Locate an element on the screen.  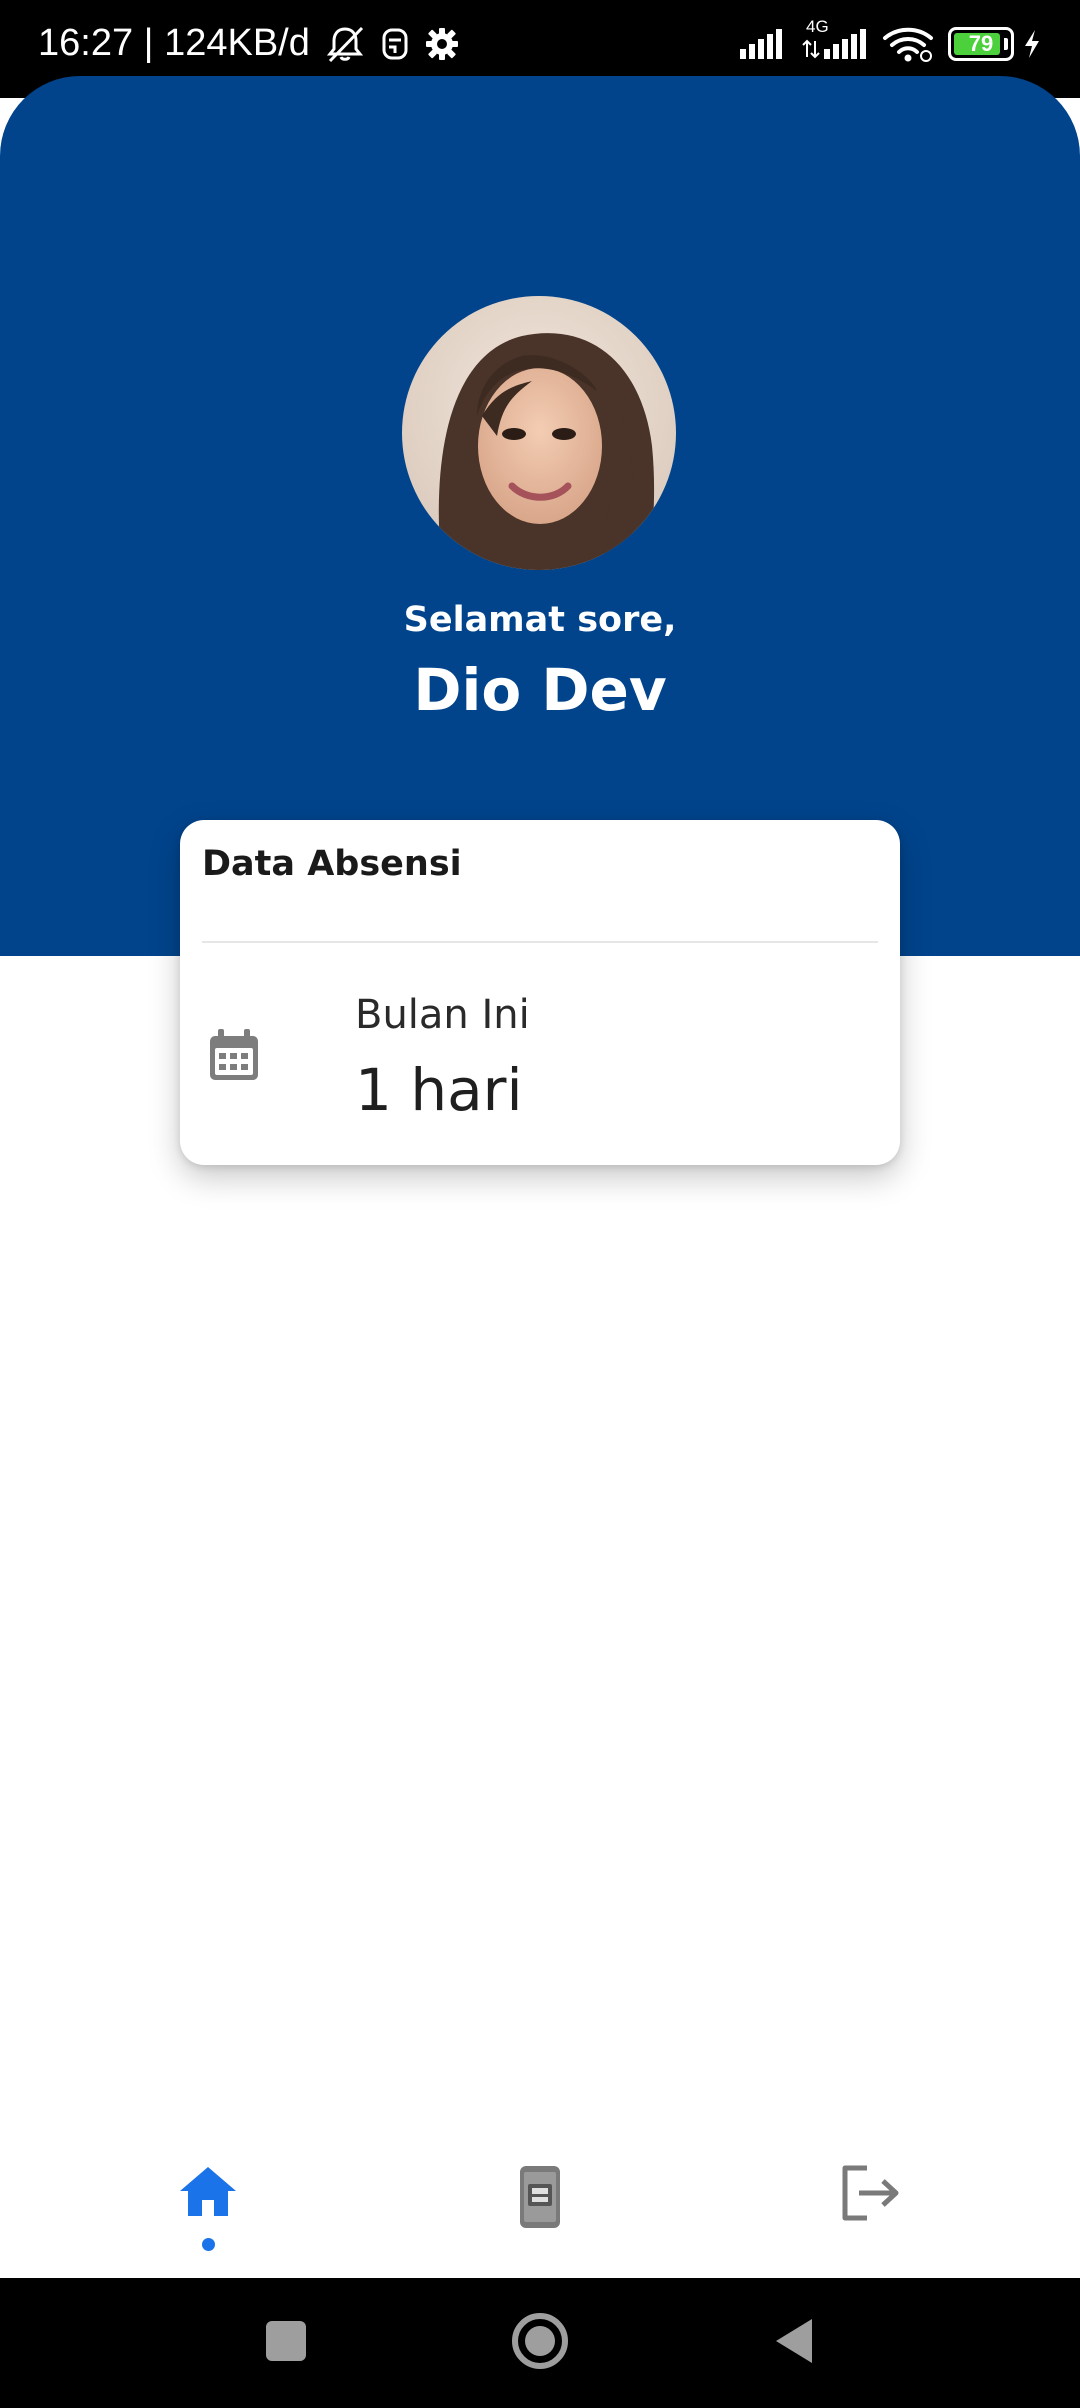
signal-4g-icon: 4G is located at coordinates (835, 39).